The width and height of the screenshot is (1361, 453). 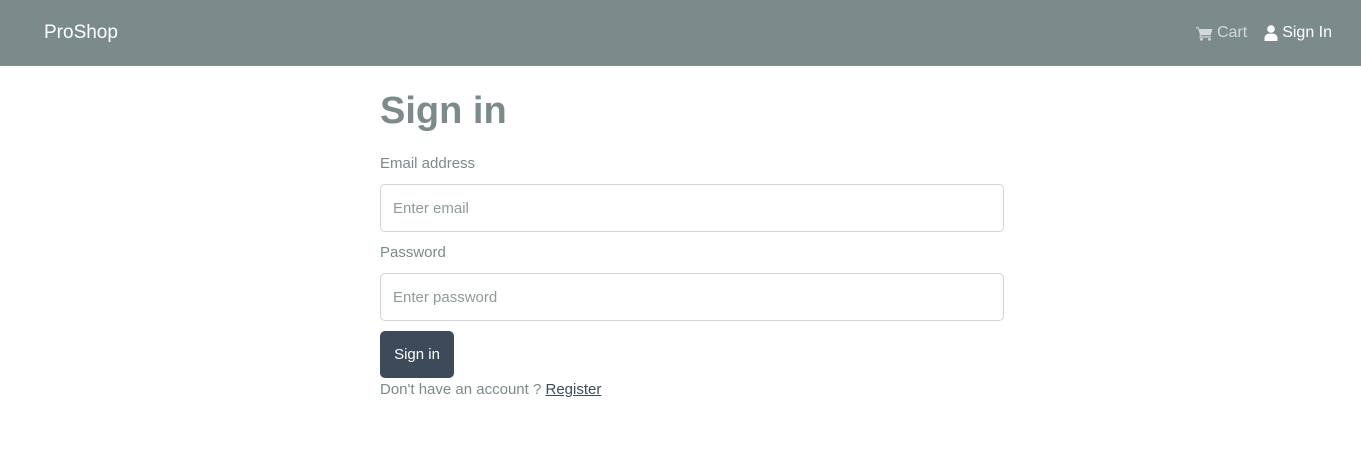 I want to click on password-field, so click(x=692, y=297).